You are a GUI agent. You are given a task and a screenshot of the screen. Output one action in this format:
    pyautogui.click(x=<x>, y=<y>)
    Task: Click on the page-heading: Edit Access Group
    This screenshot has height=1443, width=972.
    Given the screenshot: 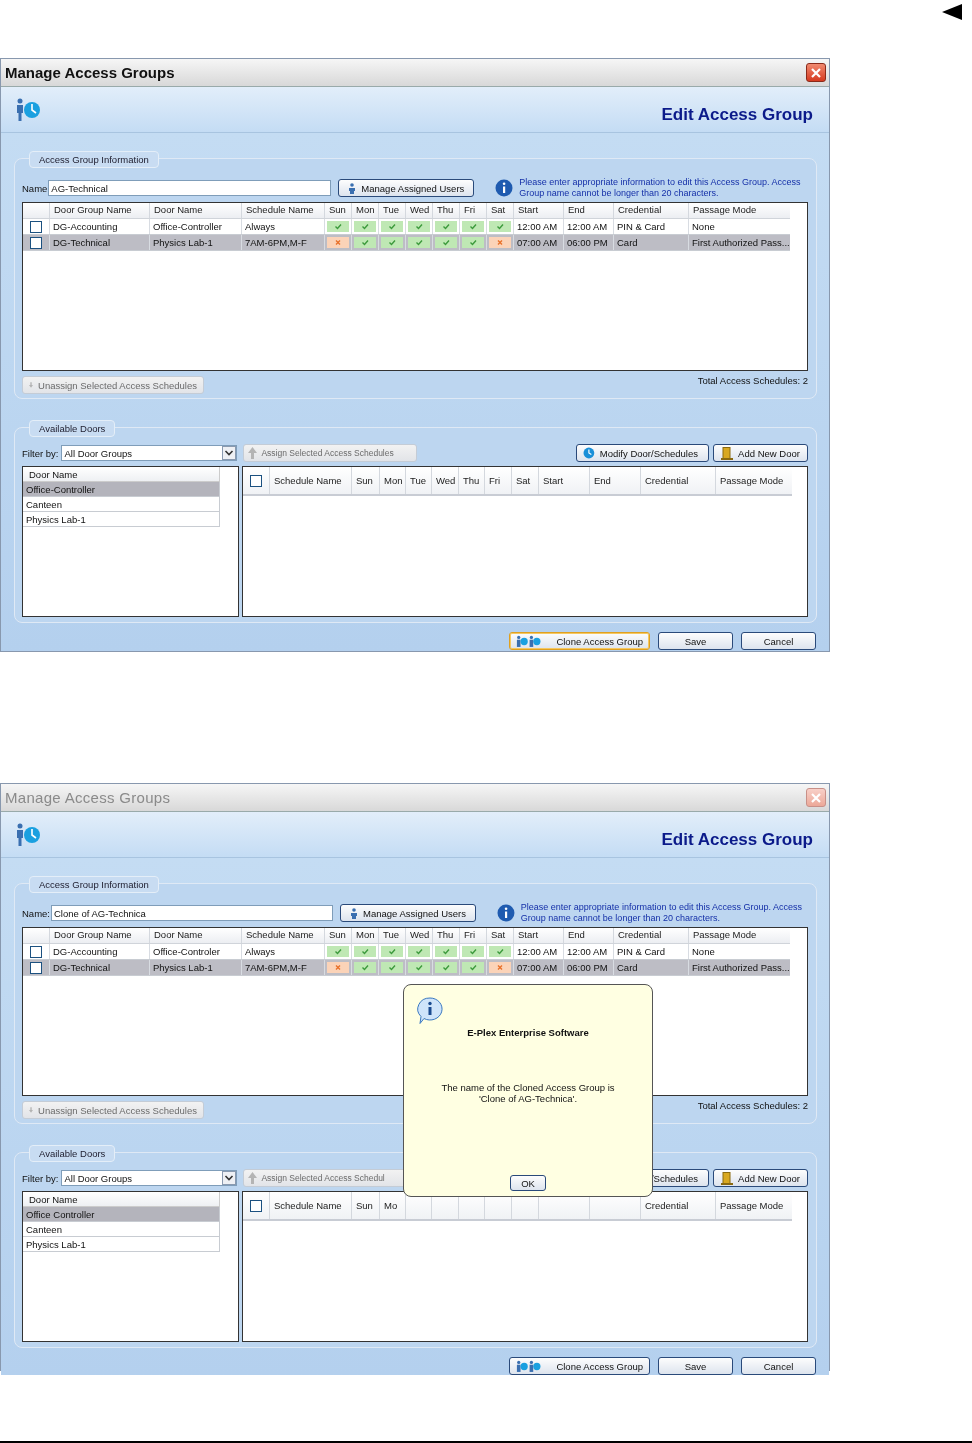 What is the action you would take?
    pyautogui.click(x=737, y=839)
    